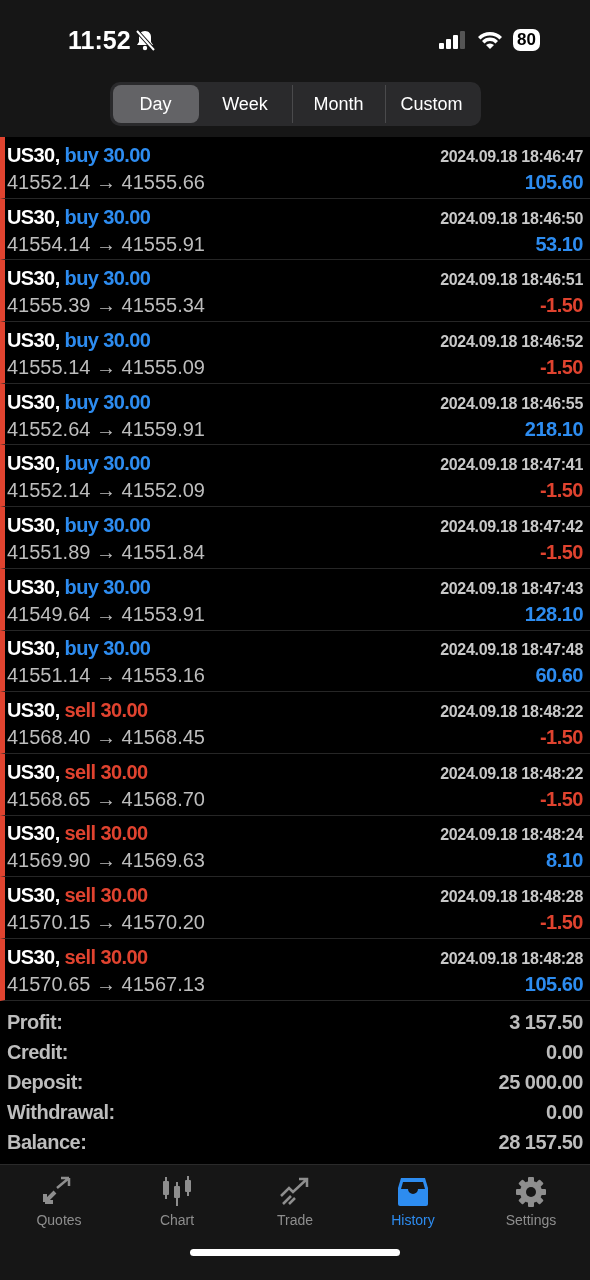 The width and height of the screenshot is (590, 1280). What do you see at coordinates (295, 908) in the screenshot?
I see `deal-row: US30, sell 30.00 2024.09.18 18:48:28 41570.15 → 41570.20 -1.50` at bounding box center [295, 908].